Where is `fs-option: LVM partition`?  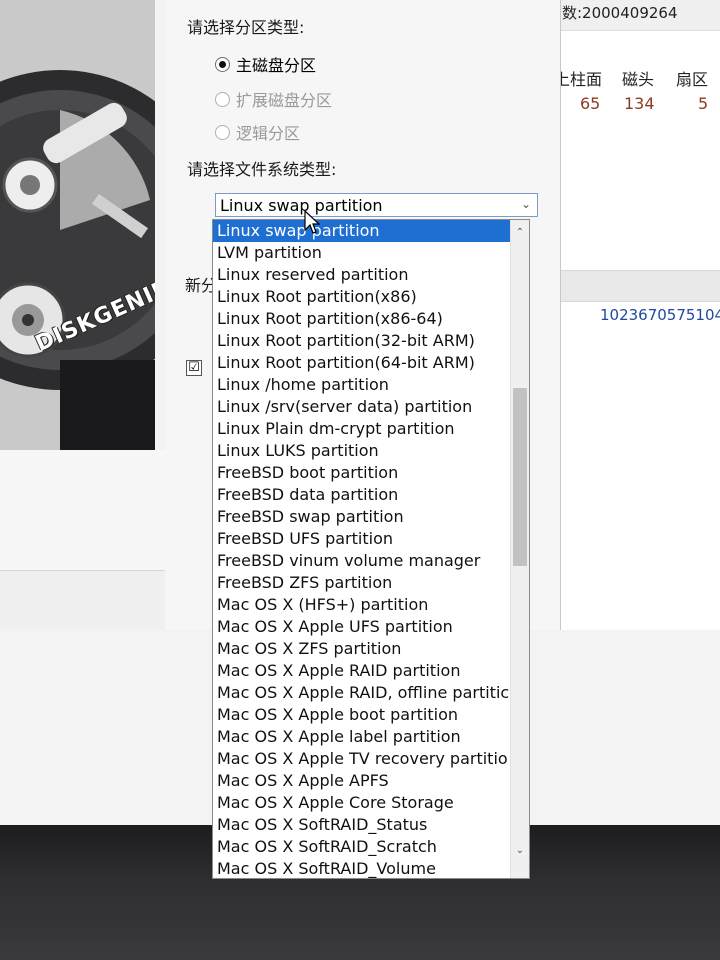
fs-option: LVM partition is located at coordinates (362, 253).